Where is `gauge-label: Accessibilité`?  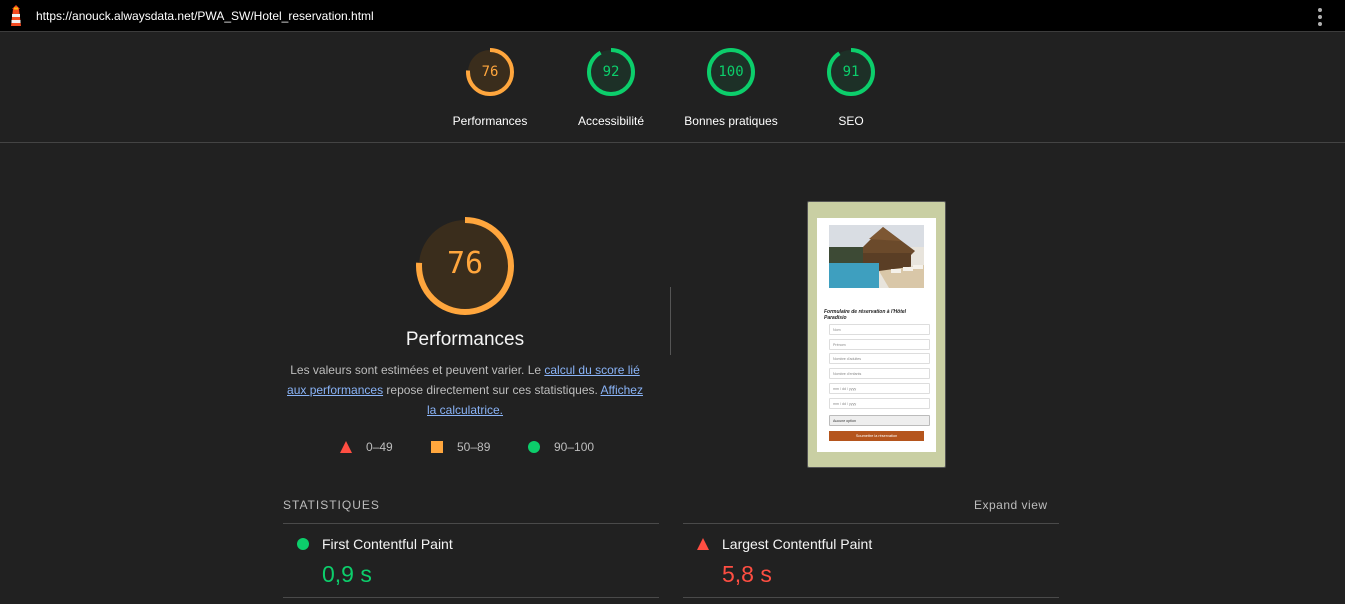 gauge-label: Accessibilité is located at coordinates (611, 121).